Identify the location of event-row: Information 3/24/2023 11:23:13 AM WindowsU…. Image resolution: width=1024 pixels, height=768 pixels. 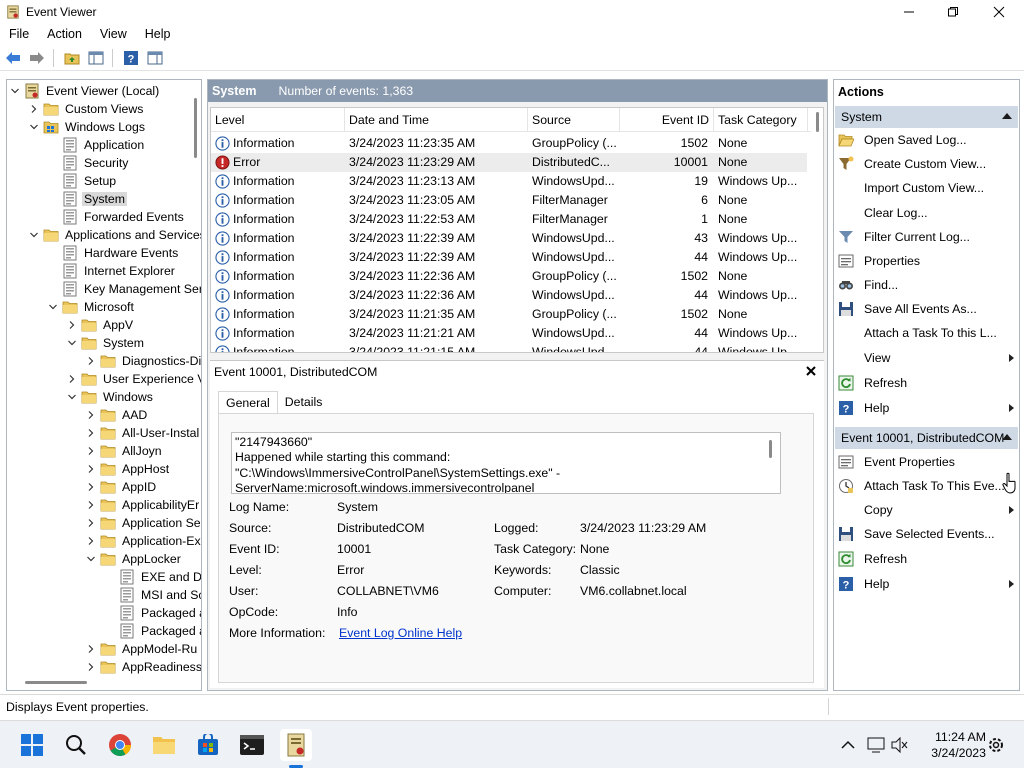
(509, 181).